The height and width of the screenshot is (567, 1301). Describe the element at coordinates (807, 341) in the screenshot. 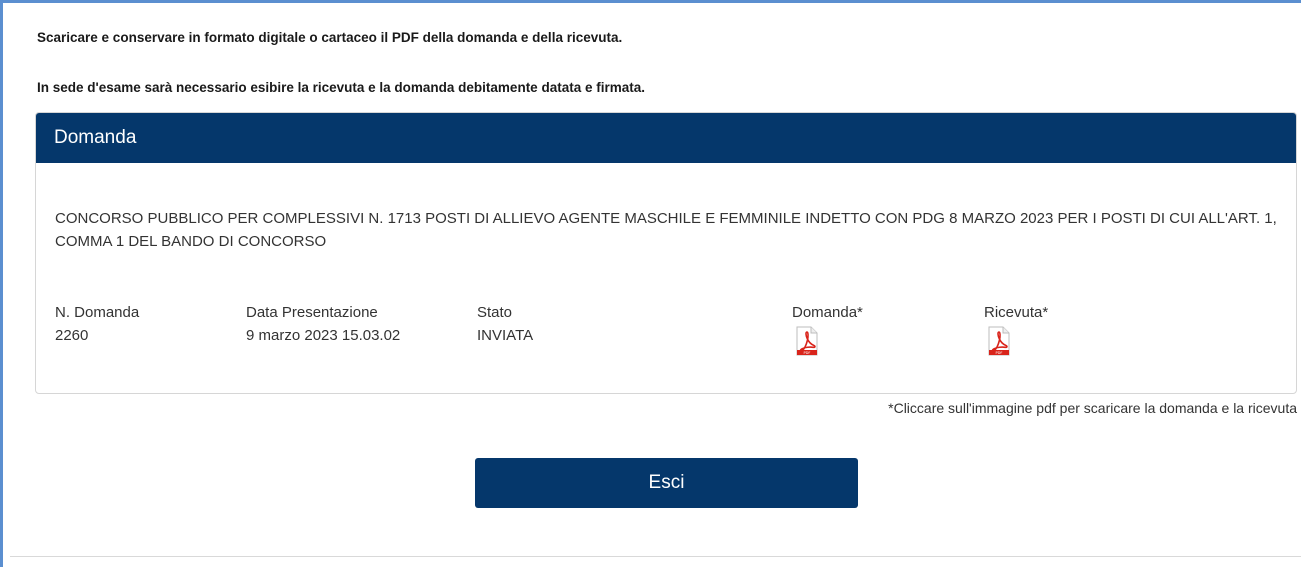

I see `domanda-pdf-icon: PDF` at that location.